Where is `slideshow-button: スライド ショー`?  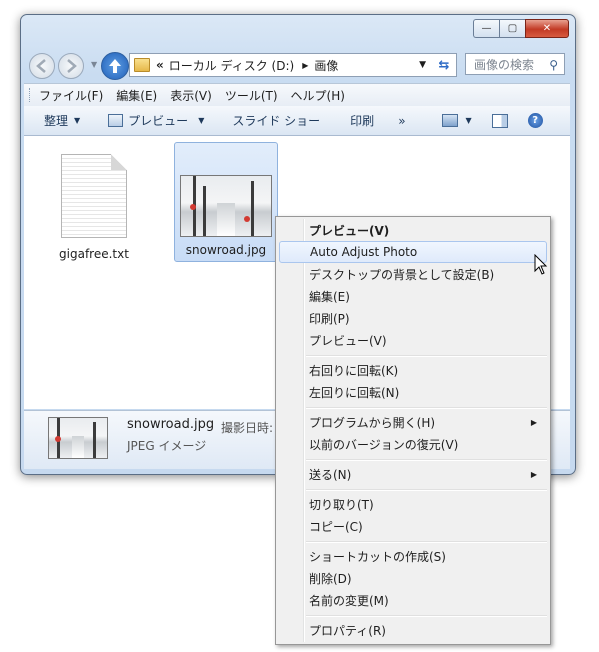
slideshow-button: スライド ショー is located at coordinates (276, 120).